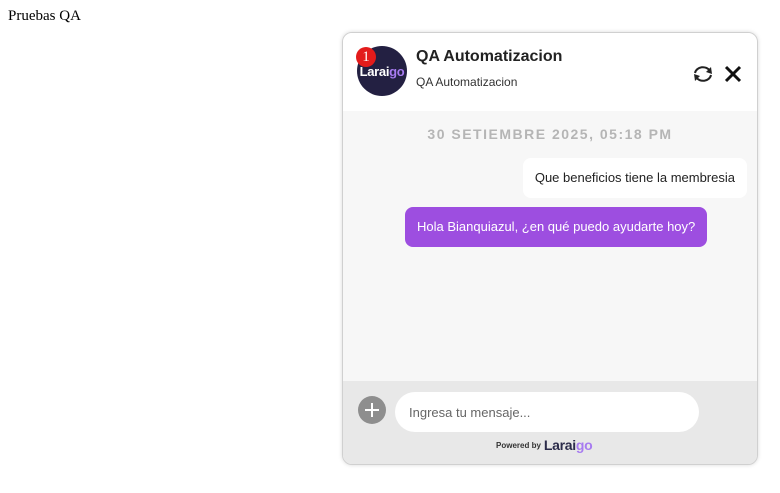 The width and height of the screenshot is (780, 493). Describe the element at coordinates (44, 16) in the screenshot. I see `page-title: Pruebas QA` at that location.